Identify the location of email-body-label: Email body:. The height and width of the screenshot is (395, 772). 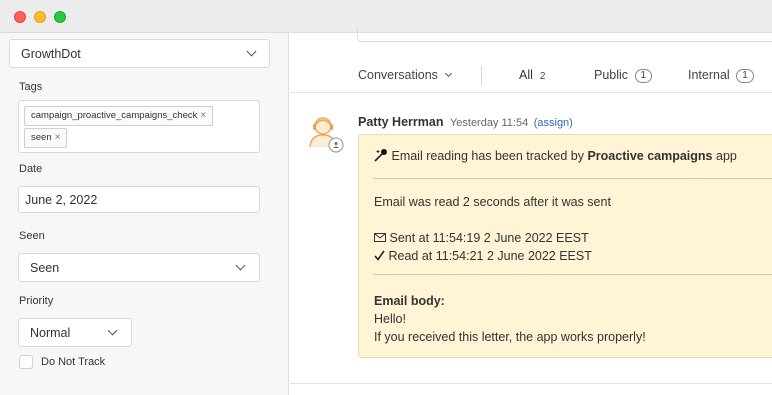
(409, 301).